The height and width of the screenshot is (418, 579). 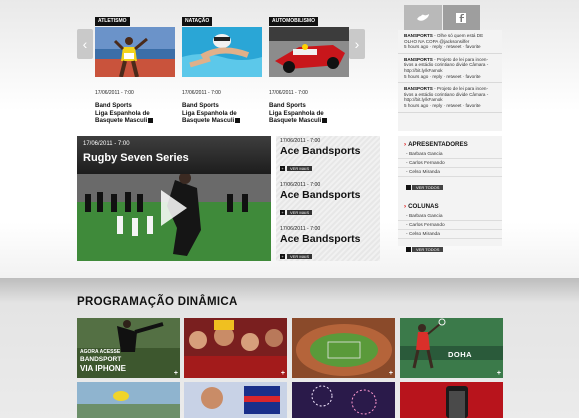 I want to click on video-date: 17/06/2011 - 7:00, so click(x=106, y=144).